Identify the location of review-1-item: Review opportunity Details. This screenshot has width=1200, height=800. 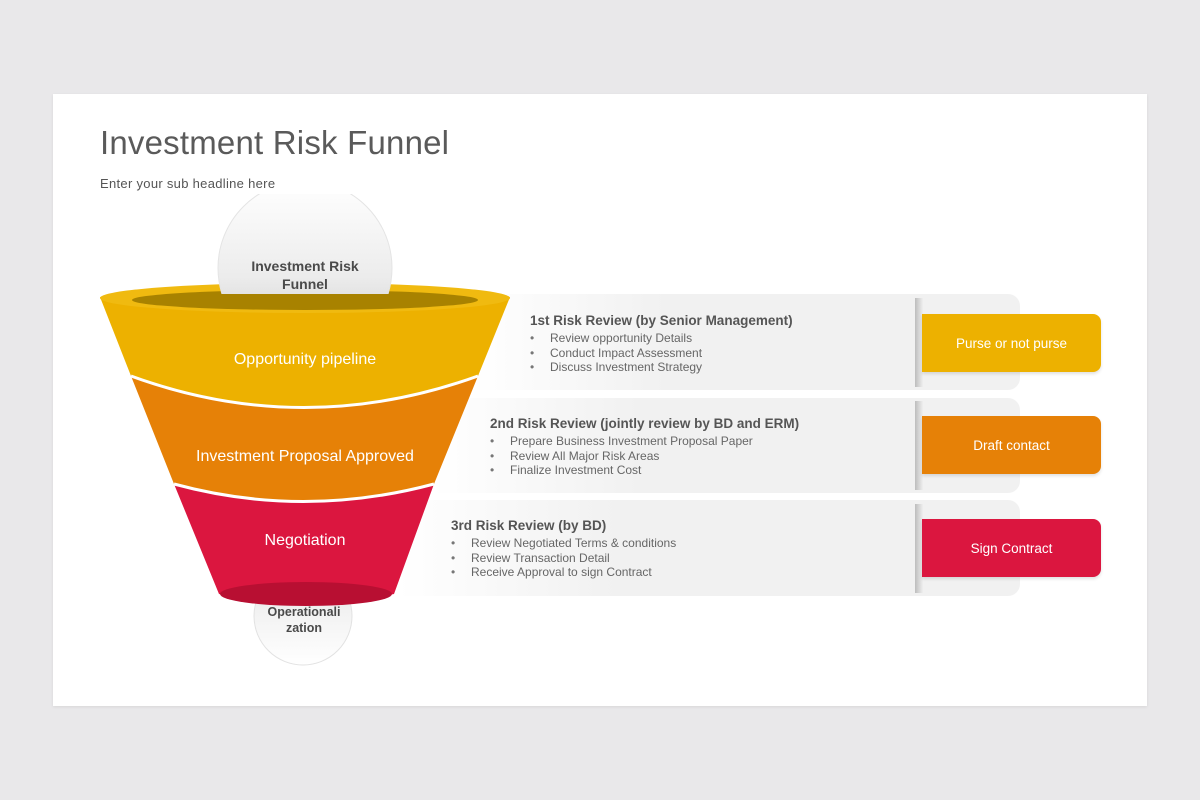
(661, 338).